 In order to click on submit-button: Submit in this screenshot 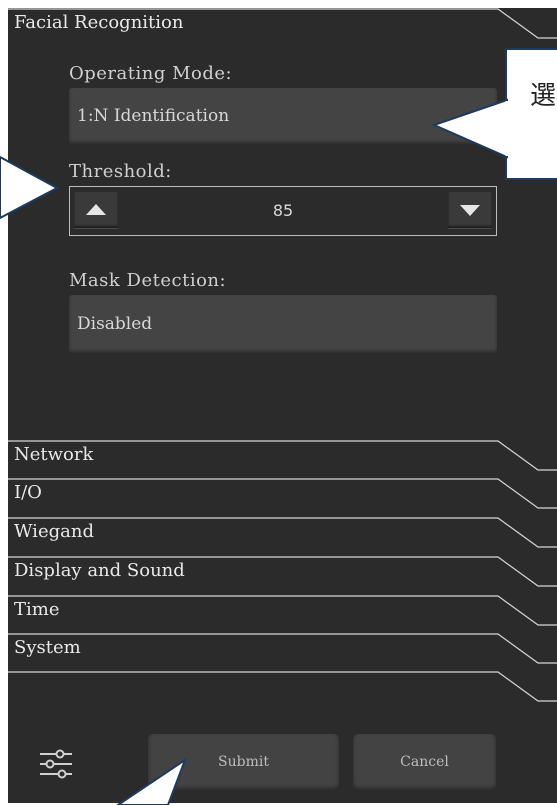, I will do `click(243, 762)`.